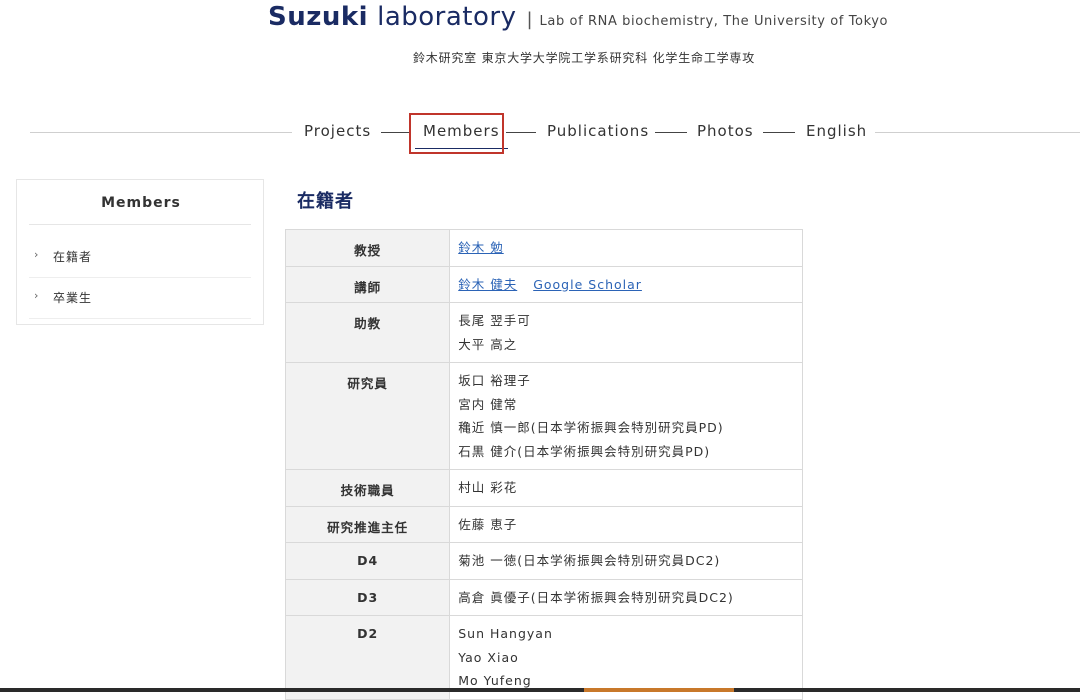 The width and height of the screenshot is (1080, 700). I want to click on sidebar: Members › 在籍者 › 卒業生, so click(140, 252).